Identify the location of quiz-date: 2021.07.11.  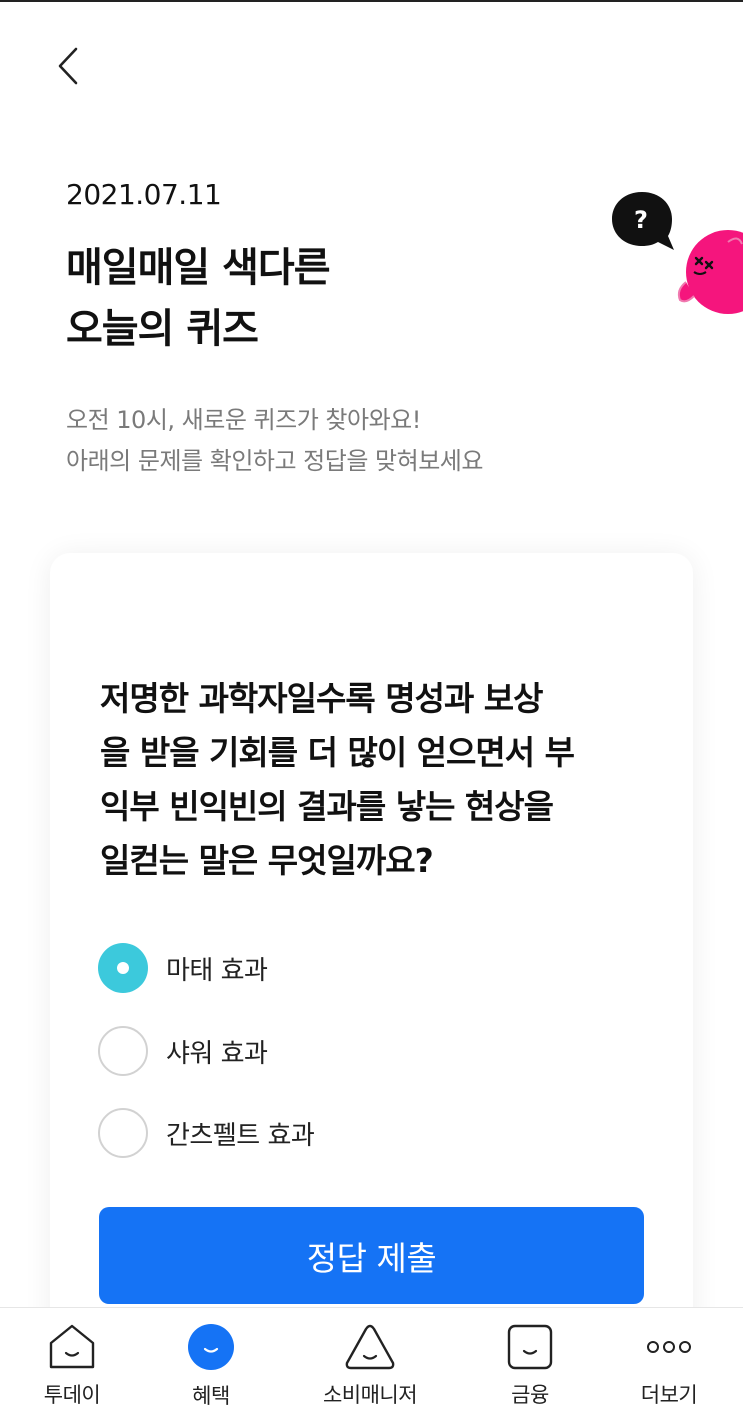
(144, 194).